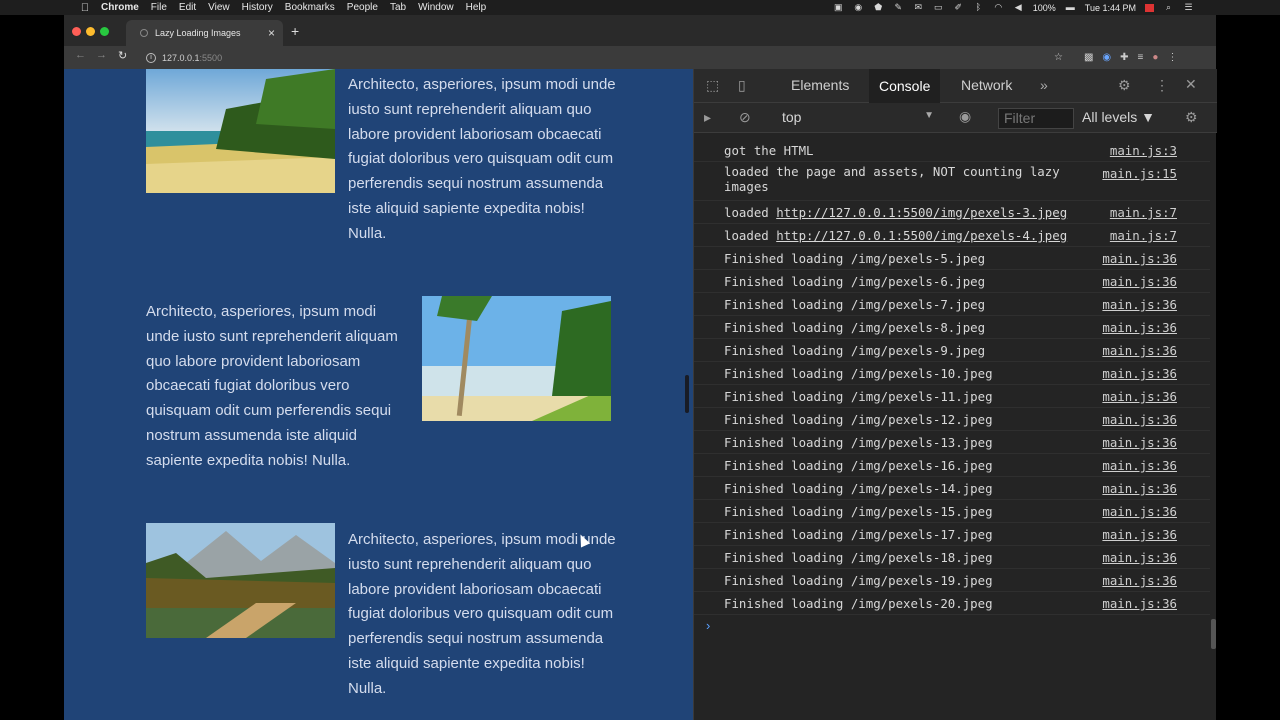 Image resolution: width=1280 pixels, height=720 pixels. What do you see at coordinates (712, 85) in the screenshot?
I see `inspect-element-icon: ⬚` at bounding box center [712, 85].